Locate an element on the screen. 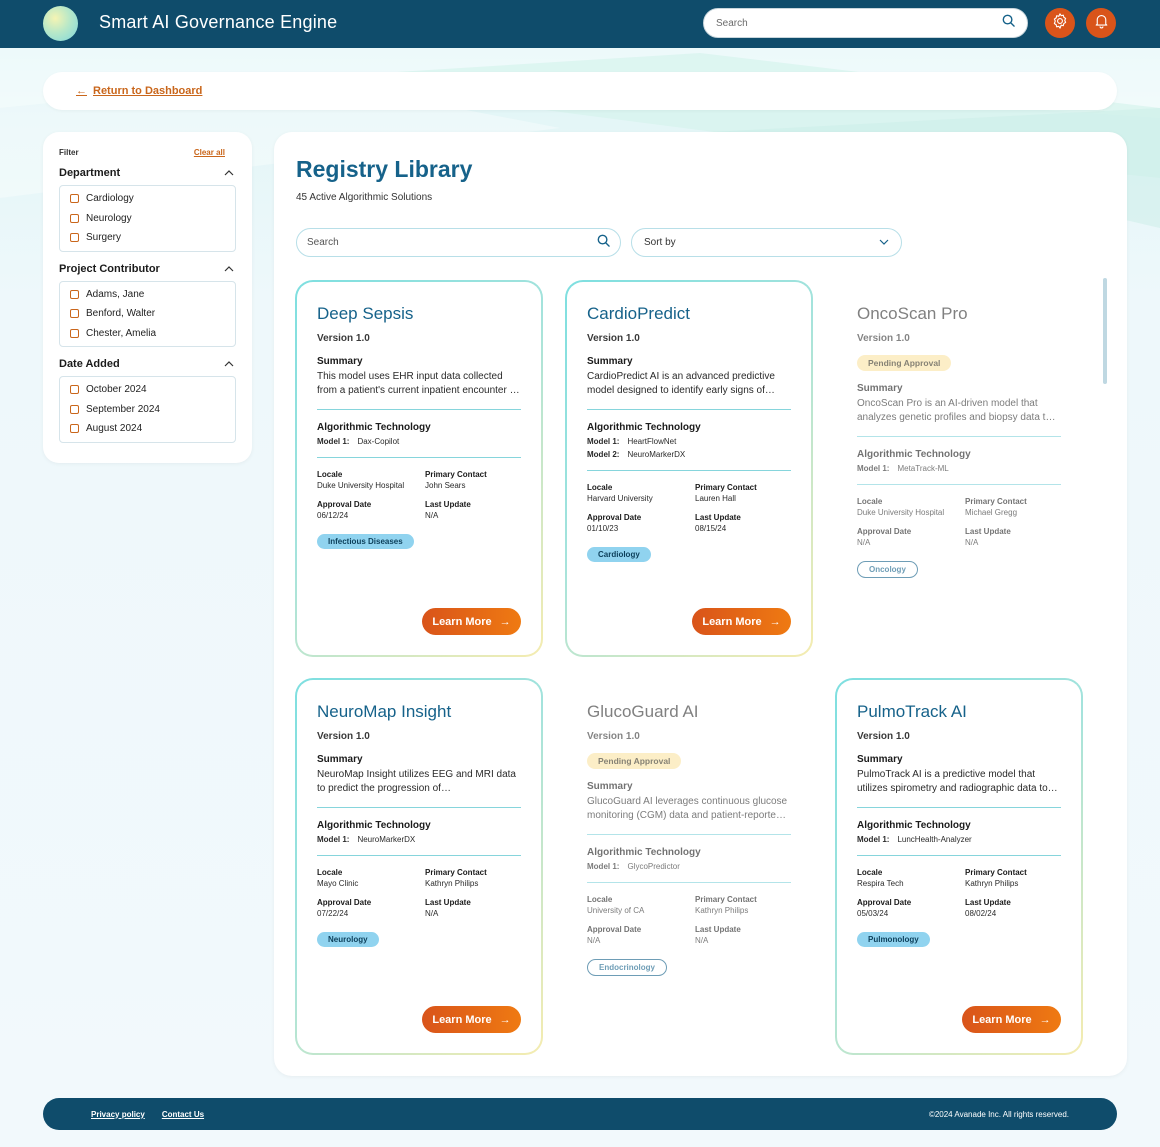 The width and height of the screenshot is (1160, 1147). option-label: August 2024 is located at coordinates (114, 429).